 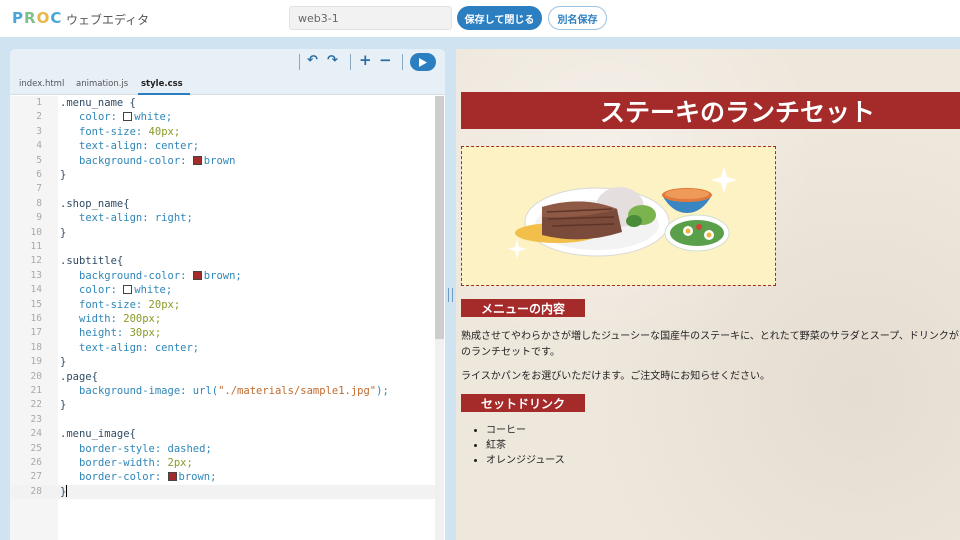 What do you see at coordinates (36, 376) in the screenshot?
I see `line-number: 20` at bounding box center [36, 376].